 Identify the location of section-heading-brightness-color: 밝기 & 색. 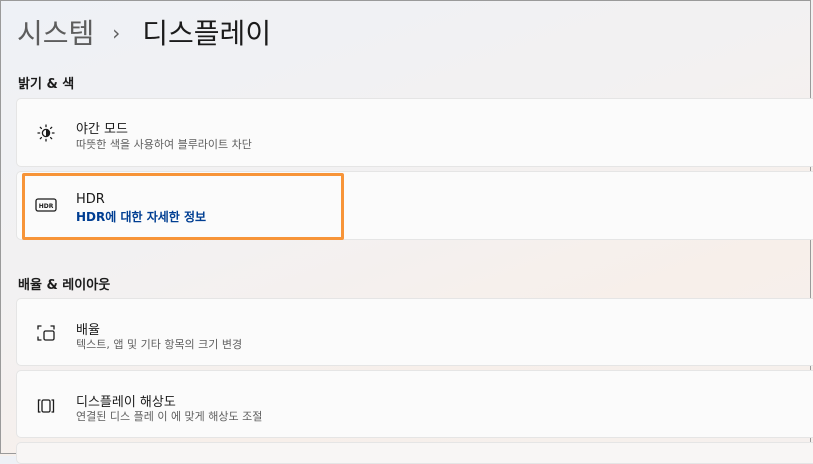
(46, 84).